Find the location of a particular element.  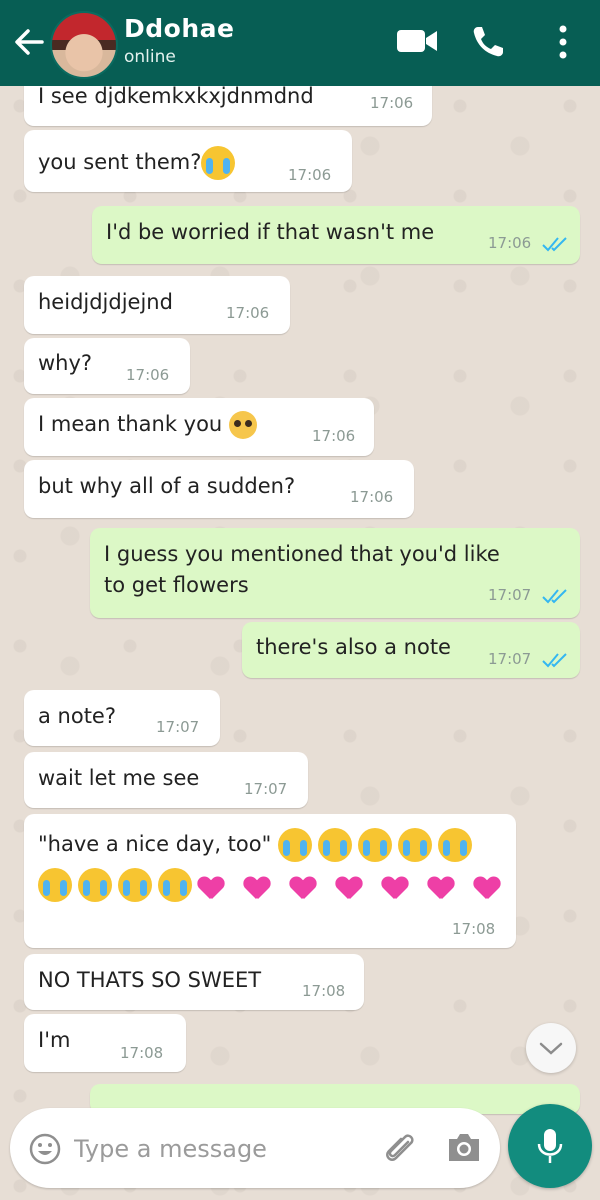

message-incoming: but why all of a sudden? 17:06 is located at coordinates (219, 489).